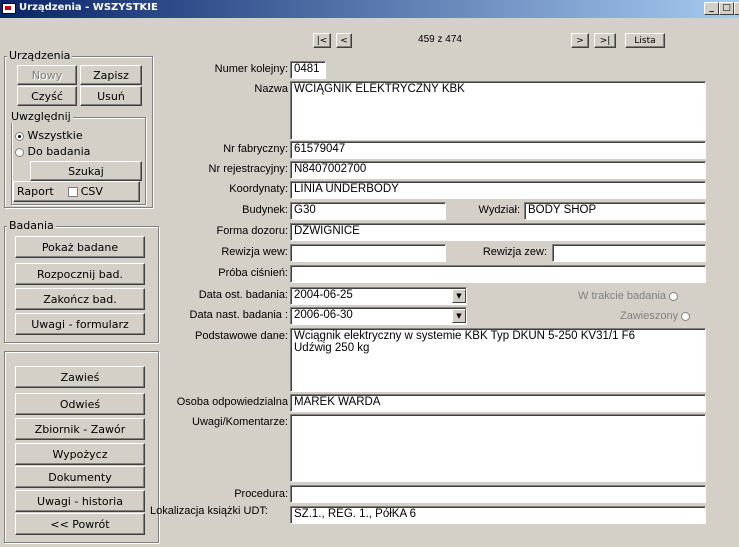 The height and width of the screenshot is (547, 739). I want to click on wydzial-label: Wydział:, so click(499, 210).